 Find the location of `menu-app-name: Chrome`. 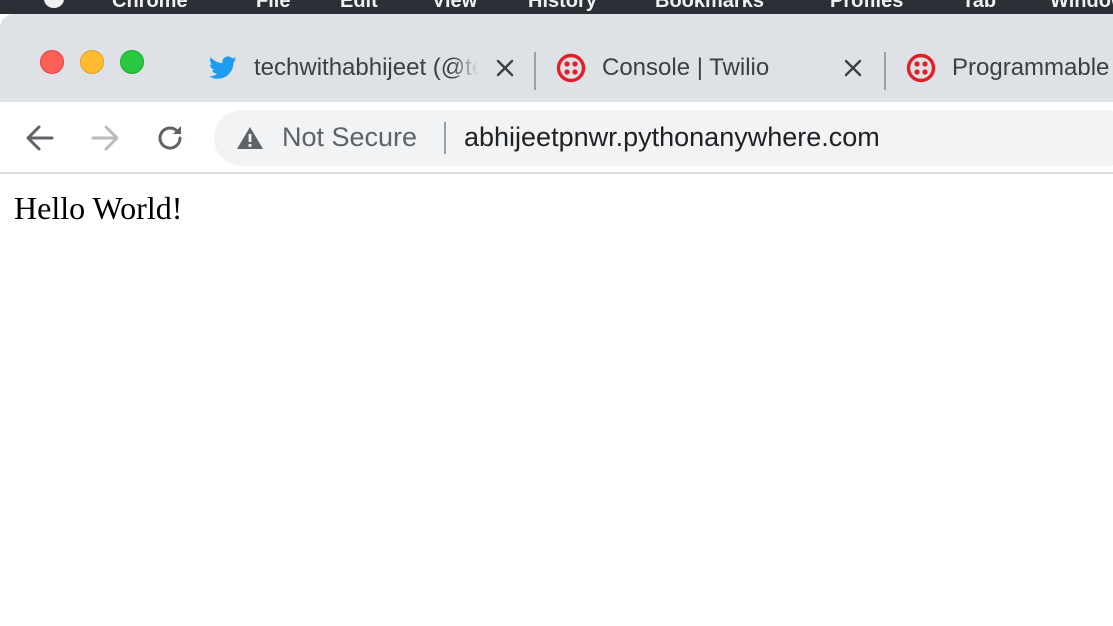

menu-app-name: Chrome is located at coordinates (150, 6).